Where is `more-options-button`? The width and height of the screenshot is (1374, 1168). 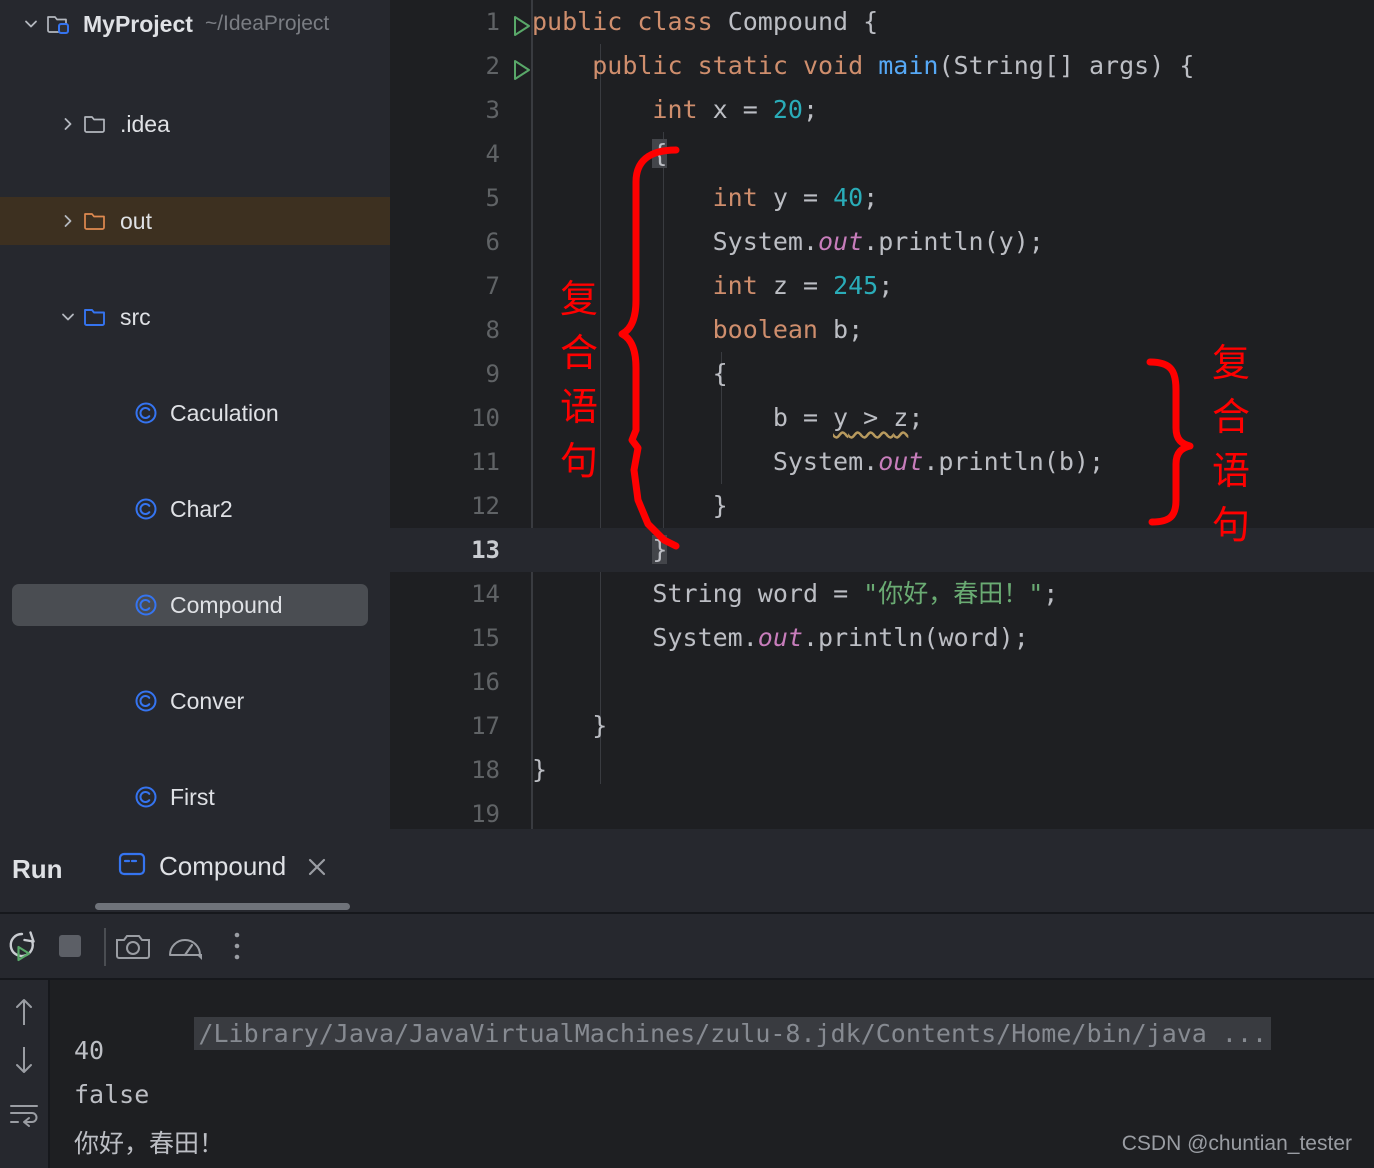
more-options-button is located at coordinates (237, 946).